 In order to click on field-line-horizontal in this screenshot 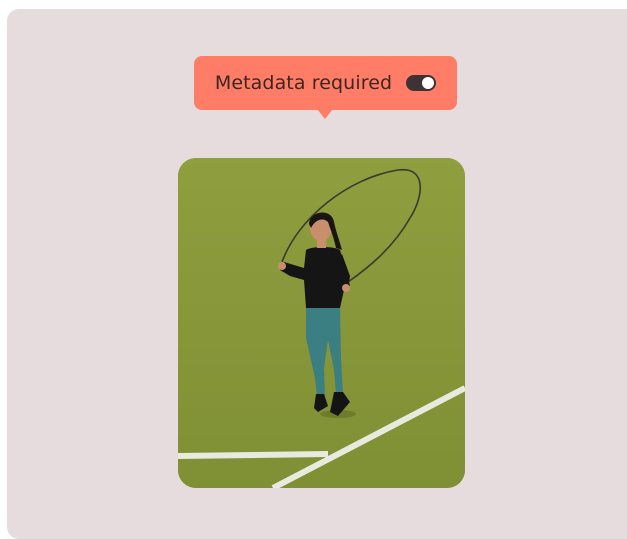, I will do `click(253, 455)`.